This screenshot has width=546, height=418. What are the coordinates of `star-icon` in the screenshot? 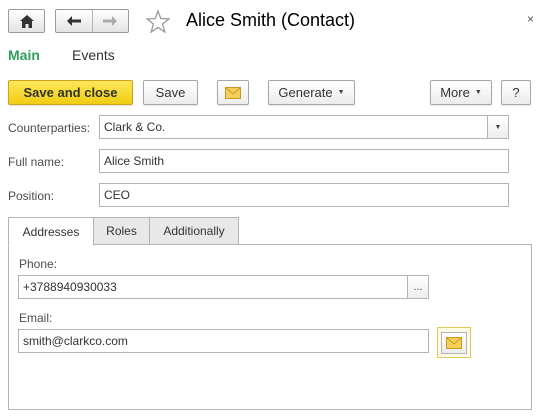 It's located at (158, 21).